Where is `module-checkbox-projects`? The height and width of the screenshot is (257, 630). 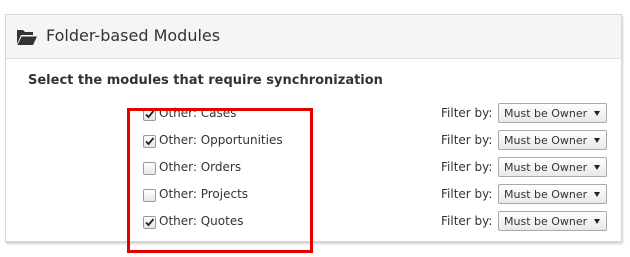
module-checkbox-projects is located at coordinates (149, 195).